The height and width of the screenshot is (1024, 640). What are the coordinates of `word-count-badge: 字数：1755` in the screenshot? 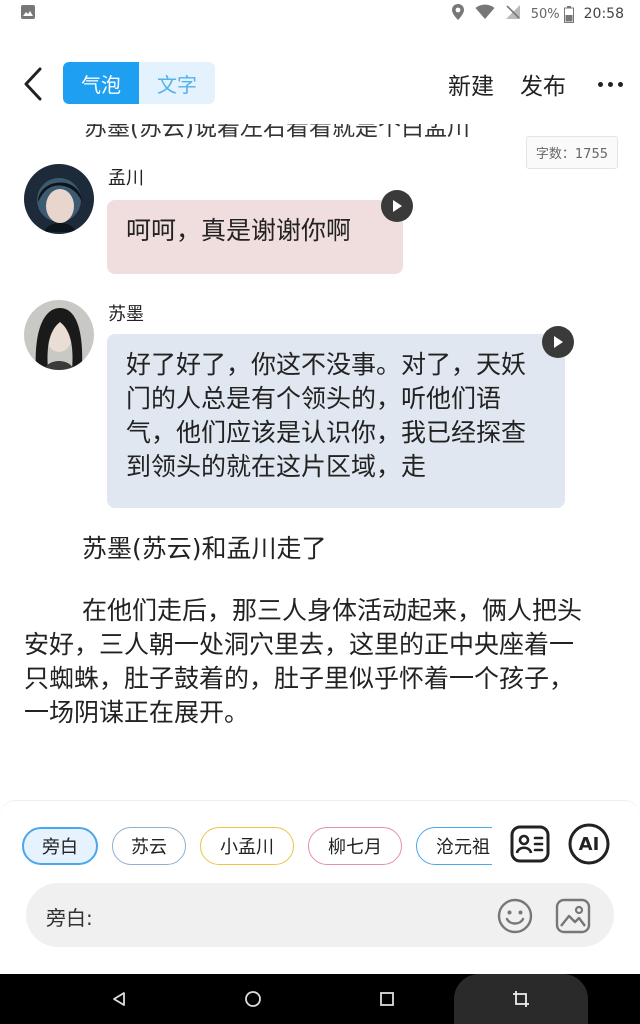 It's located at (571, 152).